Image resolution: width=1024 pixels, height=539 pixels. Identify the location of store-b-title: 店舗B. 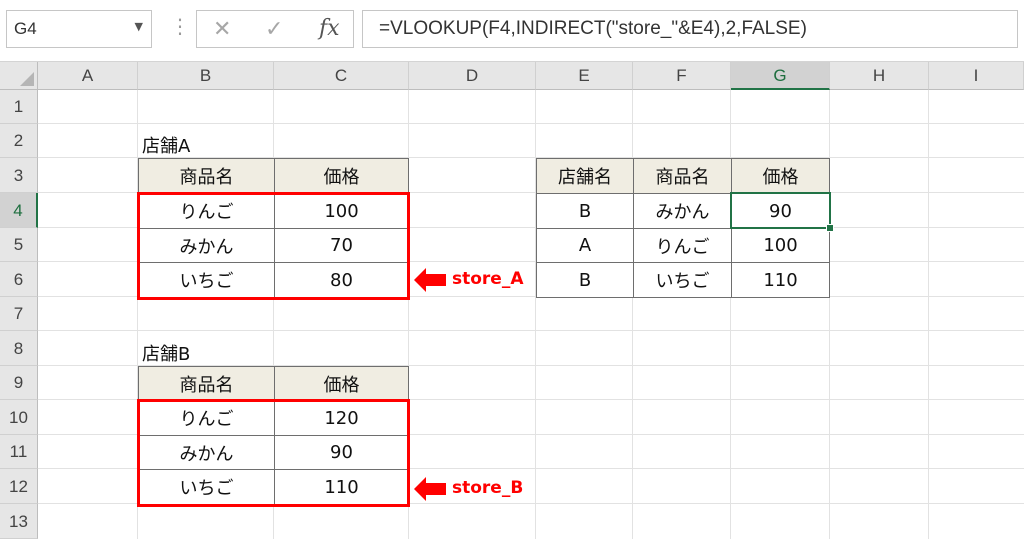
(166, 353).